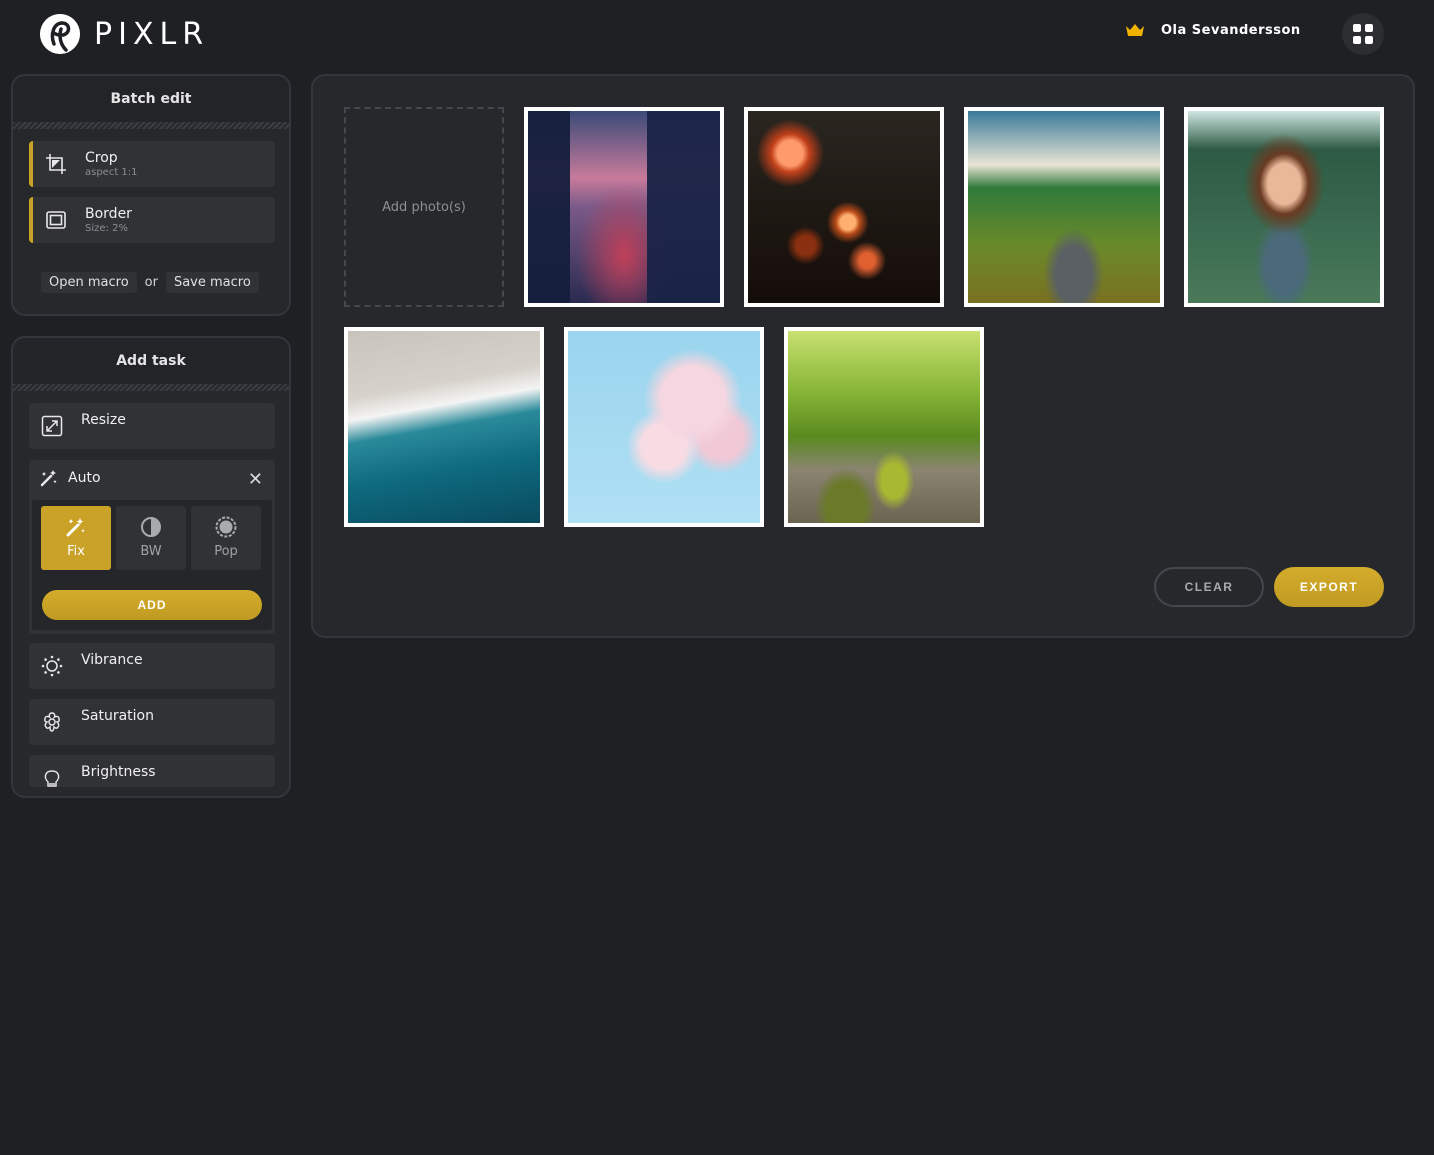  What do you see at coordinates (1231, 30) in the screenshot?
I see `user-name: Ola Sevandersson` at bounding box center [1231, 30].